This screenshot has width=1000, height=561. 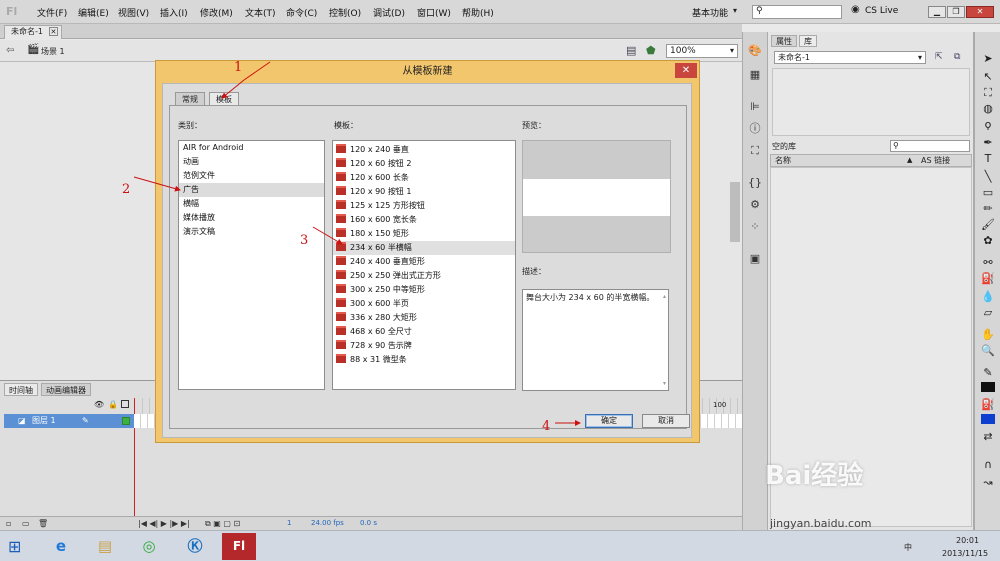 What do you see at coordinates (233, 89) in the screenshot?
I see `annotation-arrow-1b` at bounding box center [233, 89].